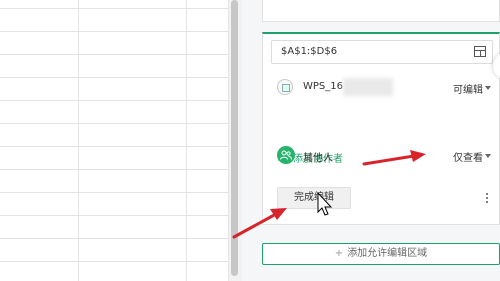 The height and width of the screenshot is (281, 500). Describe the element at coordinates (468, 88) in the screenshot. I see `user-permission-dropdown: 可编辑` at that location.